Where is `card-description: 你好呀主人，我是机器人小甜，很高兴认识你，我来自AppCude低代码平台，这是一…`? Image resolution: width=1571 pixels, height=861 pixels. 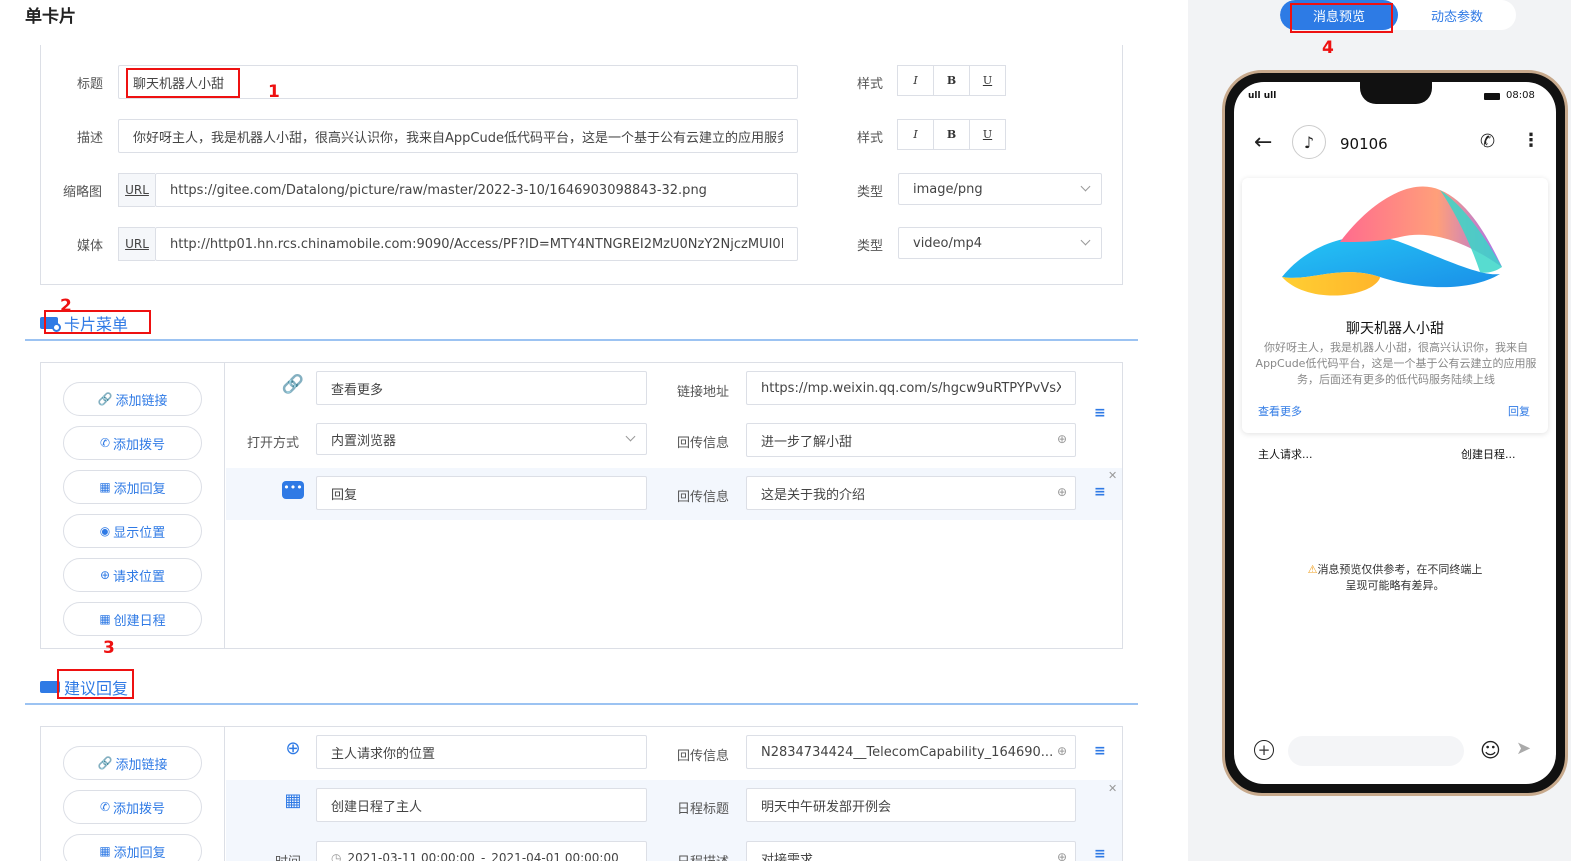
card-description: 你好呀主人，我是机器人小甜，很高兴认识你，我来自AppCude低代码平台，这是一… is located at coordinates (1396, 363).